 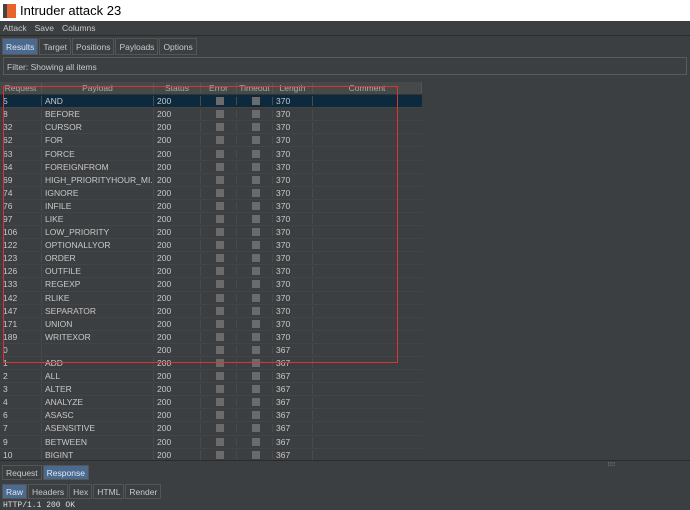 What do you see at coordinates (255, 88) in the screenshot?
I see `col-timeout: Timeout` at bounding box center [255, 88].